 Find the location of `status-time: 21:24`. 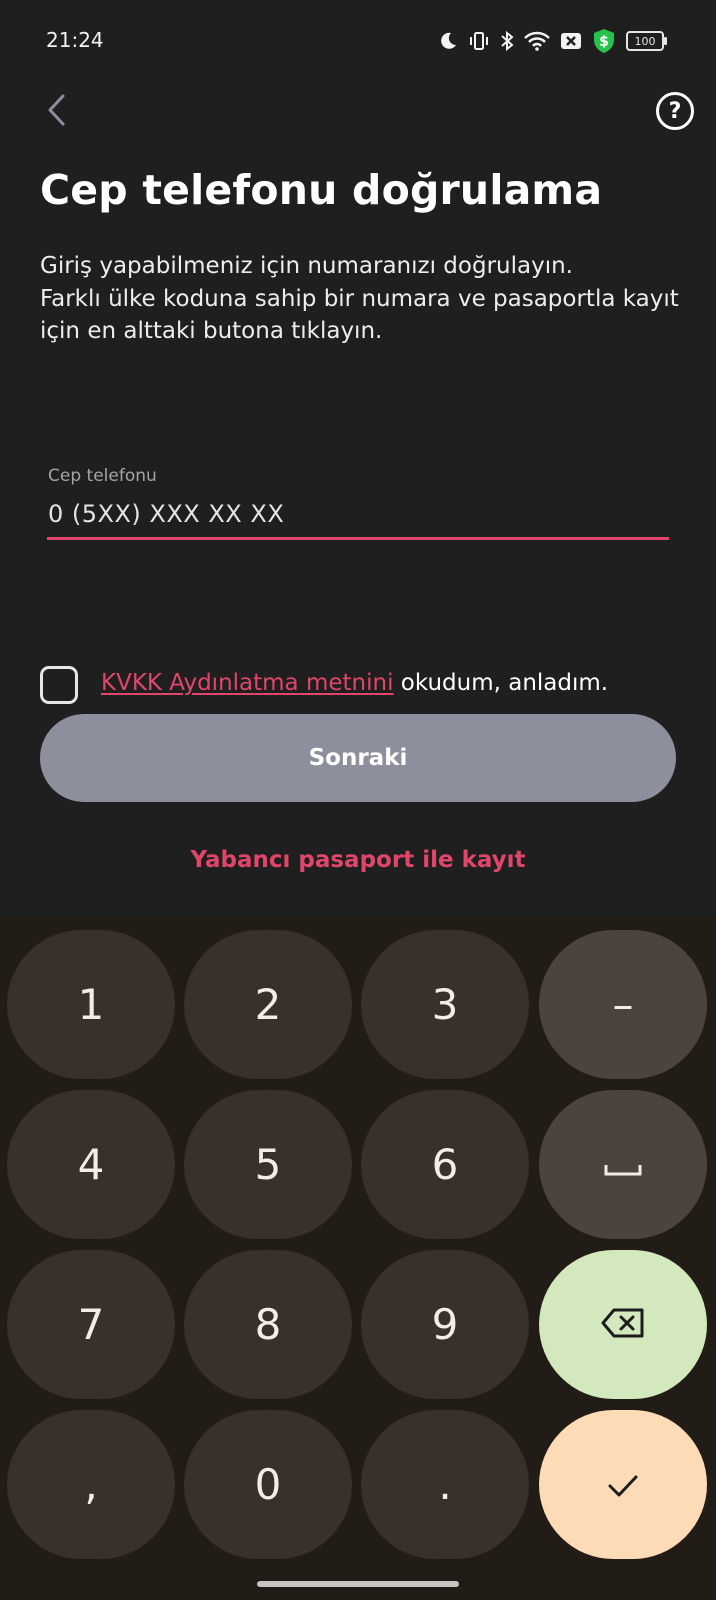

status-time: 21:24 is located at coordinates (75, 40).